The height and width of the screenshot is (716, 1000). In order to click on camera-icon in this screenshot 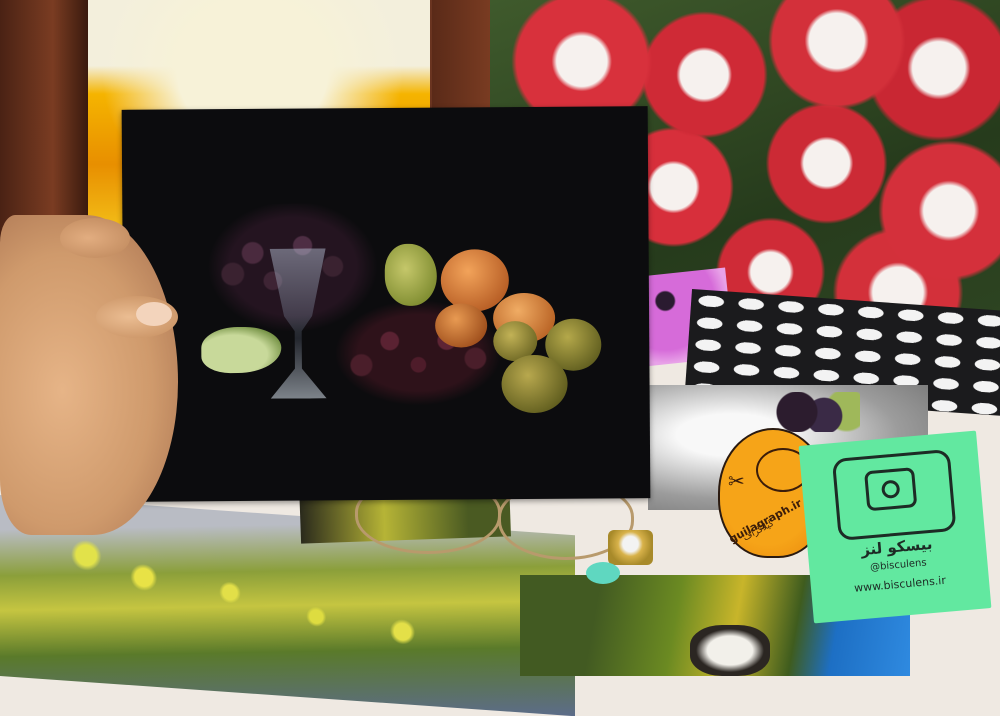, I will do `click(891, 489)`.